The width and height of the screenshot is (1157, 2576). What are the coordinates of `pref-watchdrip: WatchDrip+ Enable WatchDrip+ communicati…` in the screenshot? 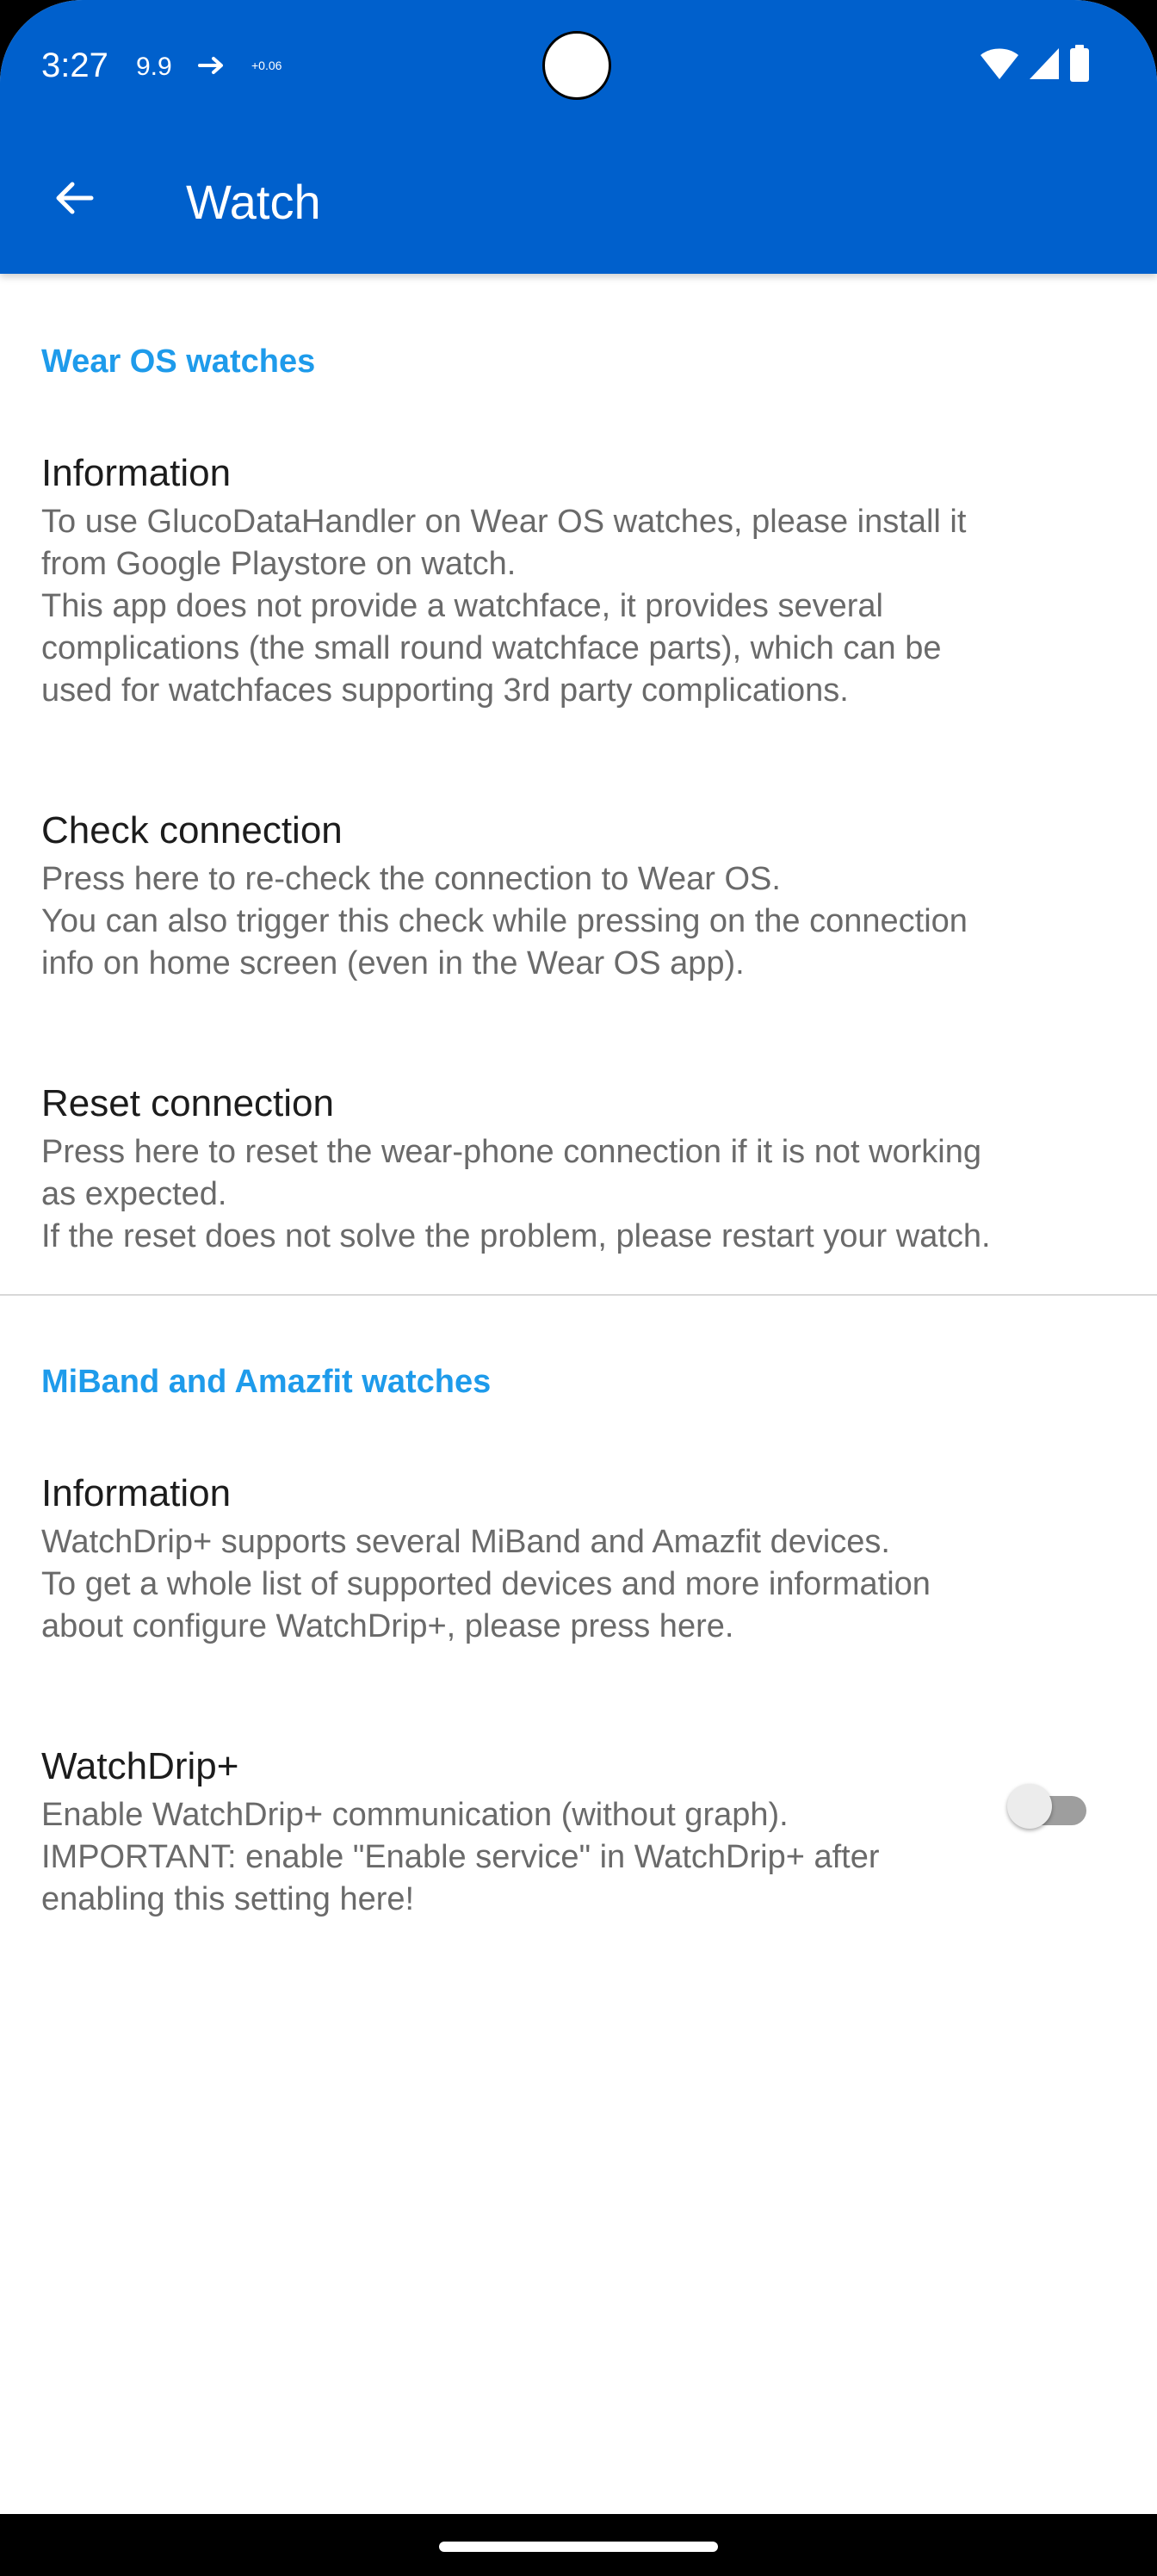 It's located at (579, 1784).